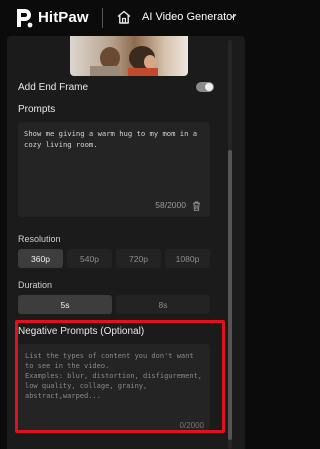 The image size is (320, 449). Describe the element at coordinates (40, 258) in the screenshot. I see `resolution-360p: 360p` at that location.